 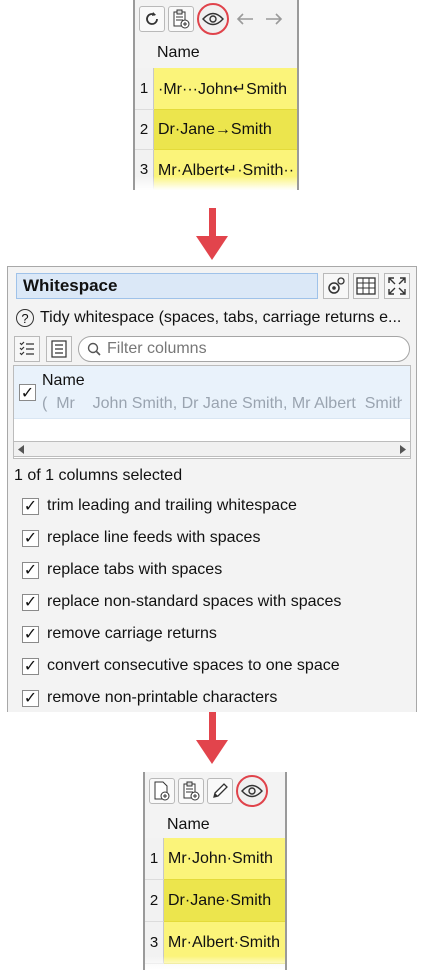 I want to click on filter-placeholder: Filter columns, so click(x=157, y=348).